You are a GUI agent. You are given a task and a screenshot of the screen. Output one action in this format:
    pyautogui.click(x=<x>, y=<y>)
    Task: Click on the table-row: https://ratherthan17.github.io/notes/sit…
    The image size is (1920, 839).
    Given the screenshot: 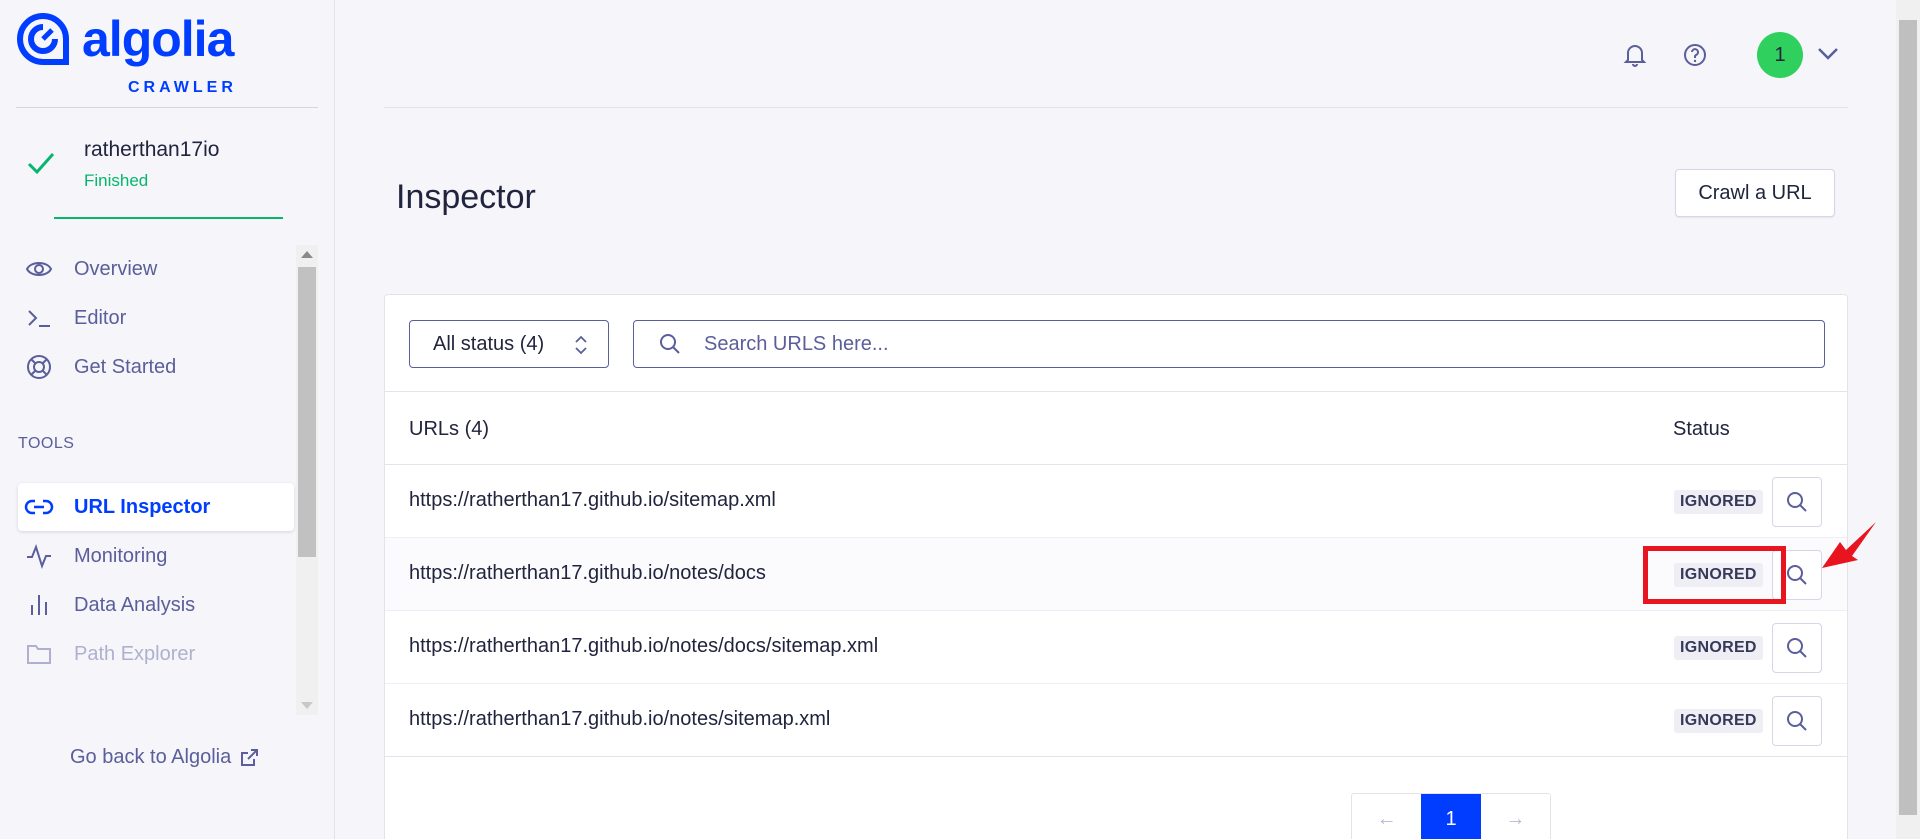 What is the action you would take?
    pyautogui.click(x=1116, y=720)
    